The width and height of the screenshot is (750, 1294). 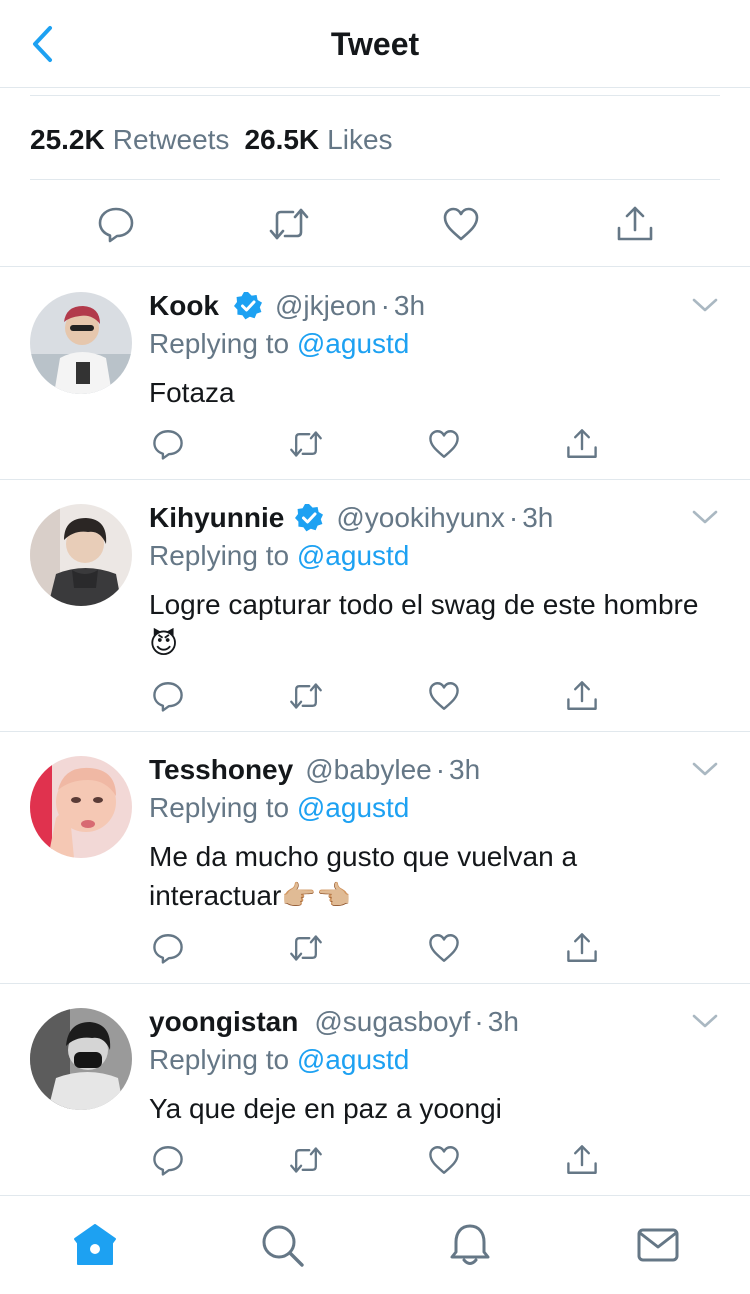 I want to click on reply-header: yoongistan @sugasboyf · 3h, so click(x=334, y=1022).